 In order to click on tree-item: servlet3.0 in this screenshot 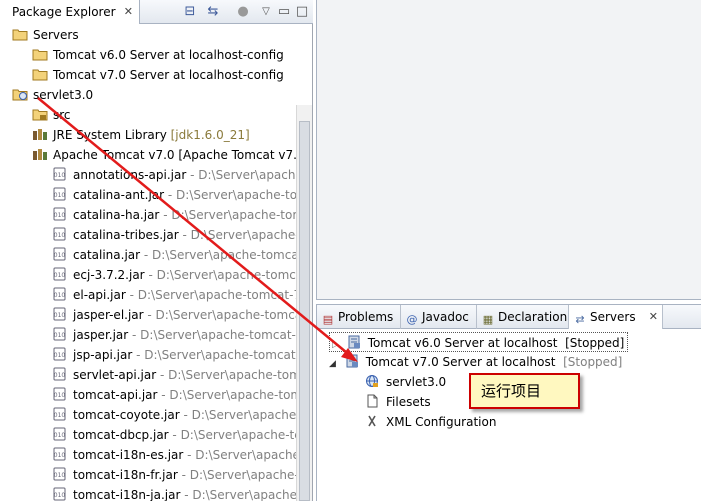, I will do `click(52, 95)`.